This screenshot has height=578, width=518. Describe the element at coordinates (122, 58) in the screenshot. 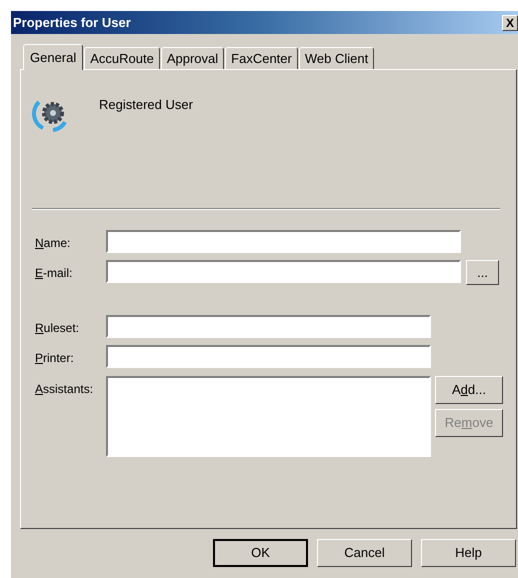

I see `tab: AccuRoute` at that location.